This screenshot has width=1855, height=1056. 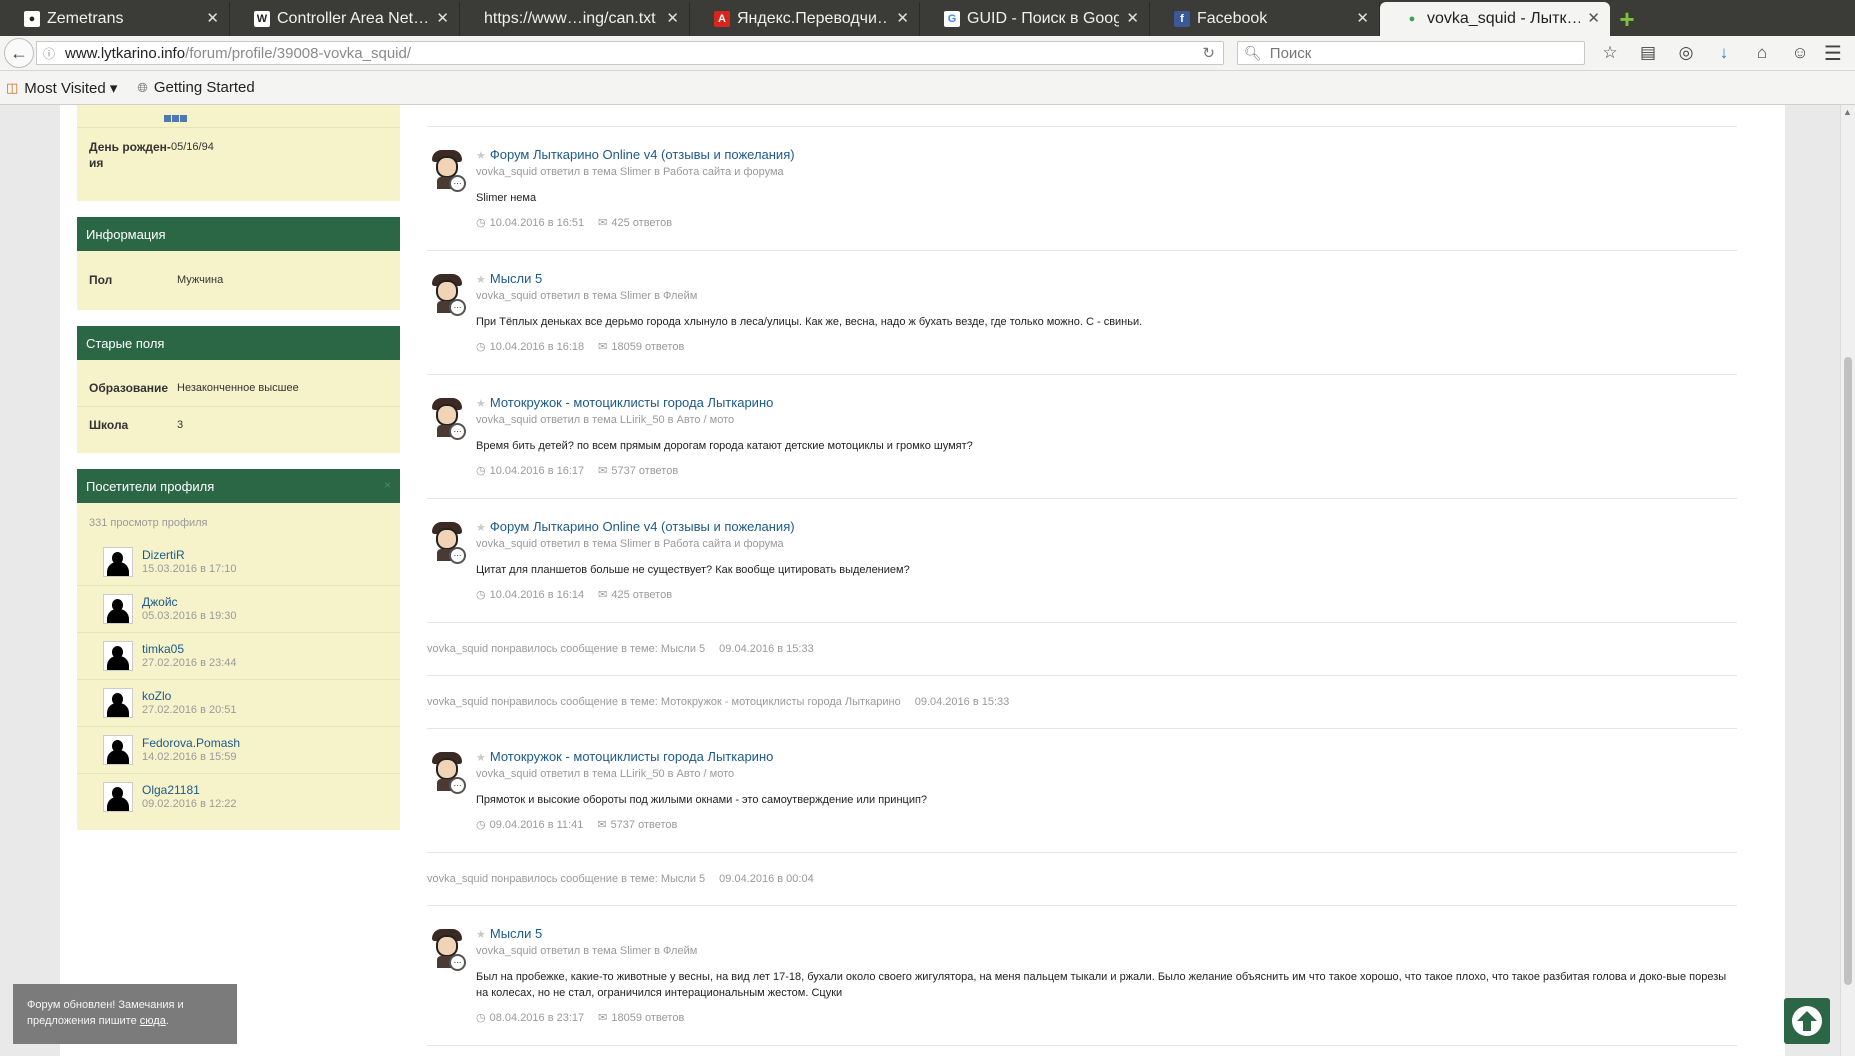 What do you see at coordinates (530, 347) in the screenshot?
I see `post-date: ◷ 10.04.2016 в 16:18` at bounding box center [530, 347].